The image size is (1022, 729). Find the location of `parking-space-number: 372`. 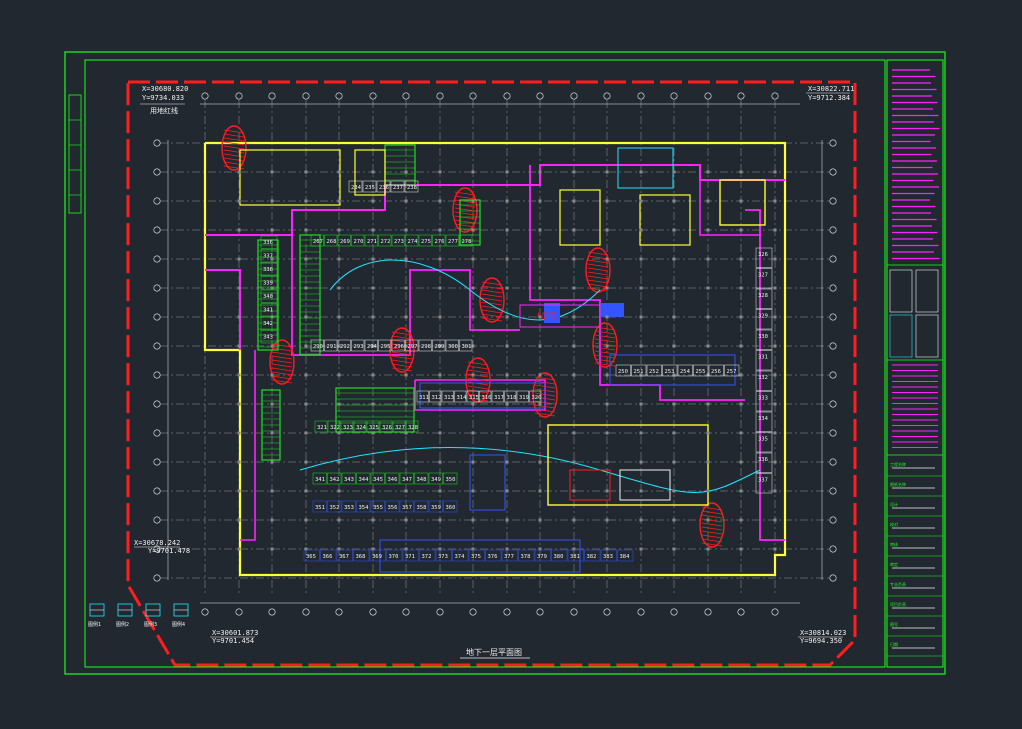

parking-space-number: 372 is located at coordinates (427, 557).